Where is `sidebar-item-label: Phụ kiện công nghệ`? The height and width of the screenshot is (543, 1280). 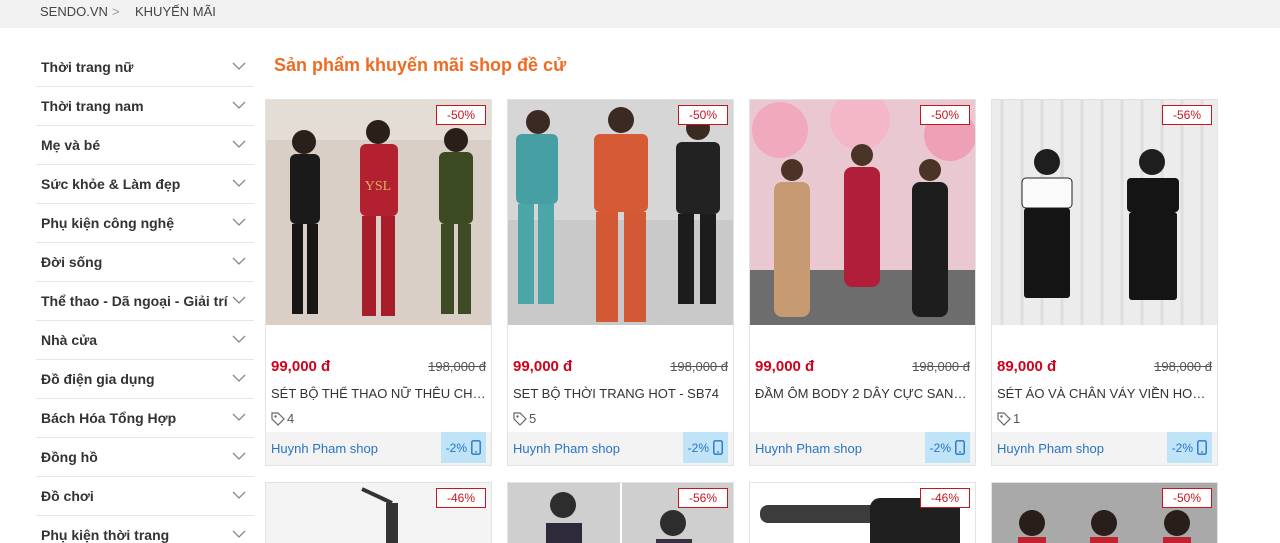
sidebar-item-label: Phụ kiện công nghệ is located at coordinates (108, 223).